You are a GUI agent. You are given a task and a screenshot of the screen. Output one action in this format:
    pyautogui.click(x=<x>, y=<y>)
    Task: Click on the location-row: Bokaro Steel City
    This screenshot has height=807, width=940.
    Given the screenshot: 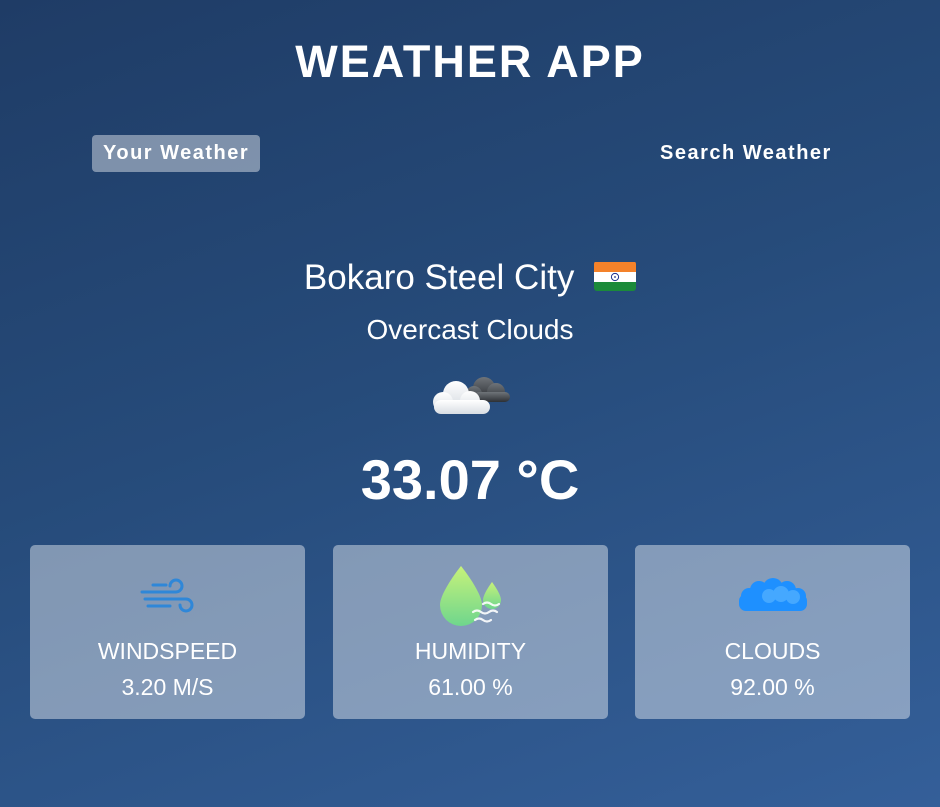 What is the action you would take?
    pyautogui.click(x=470, y=278)
    